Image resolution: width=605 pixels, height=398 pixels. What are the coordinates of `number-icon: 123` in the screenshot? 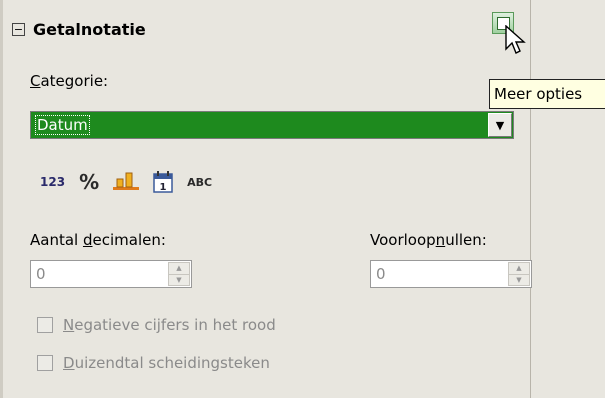 It's located at (52, 182).